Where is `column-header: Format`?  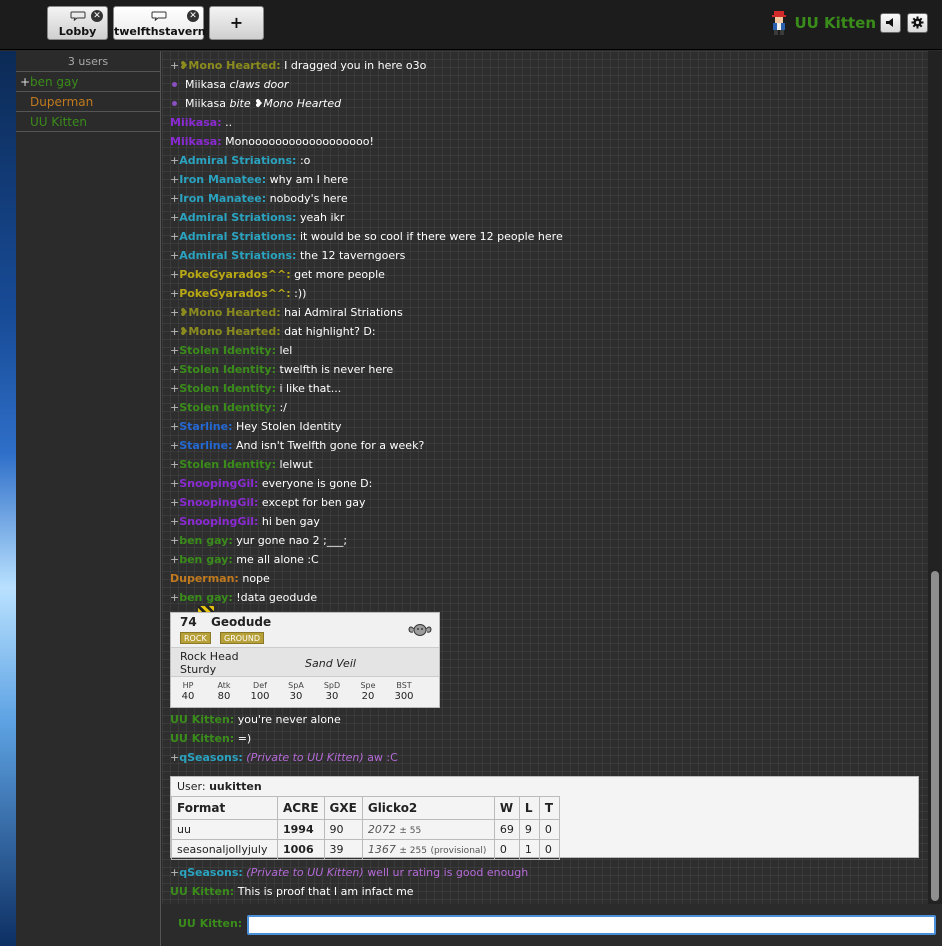
column-header: Format is located at coordinates (224, 808).